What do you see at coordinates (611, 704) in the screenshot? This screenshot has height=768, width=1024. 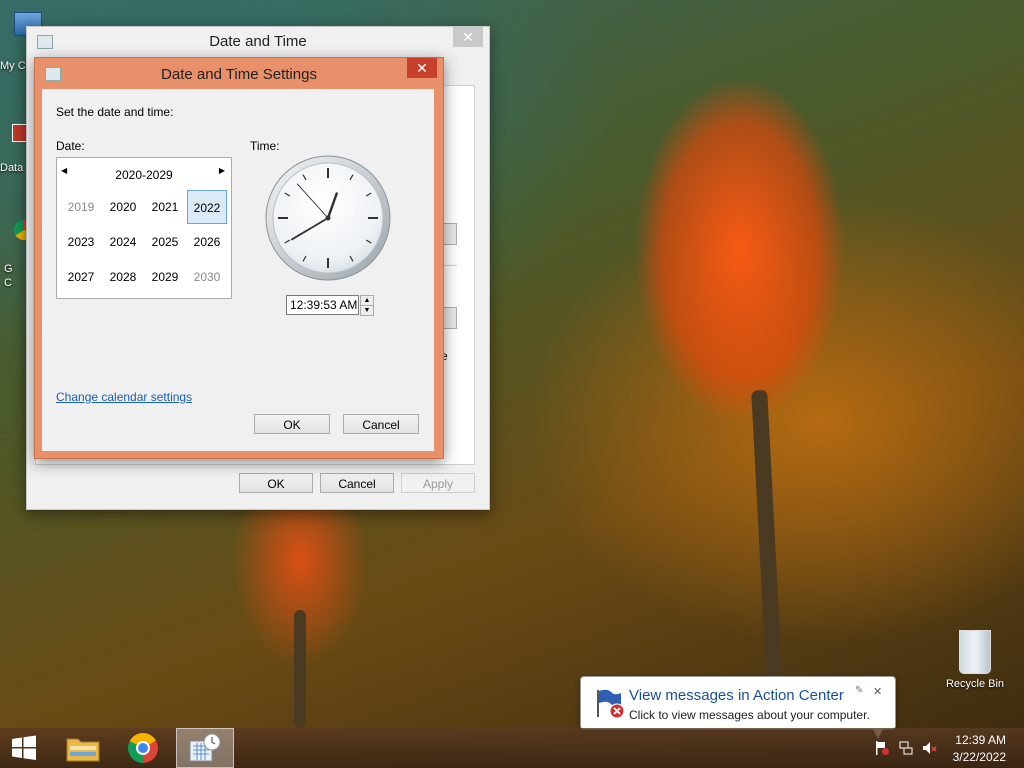 I see `flag-icon` at bounding box center [611, 704].